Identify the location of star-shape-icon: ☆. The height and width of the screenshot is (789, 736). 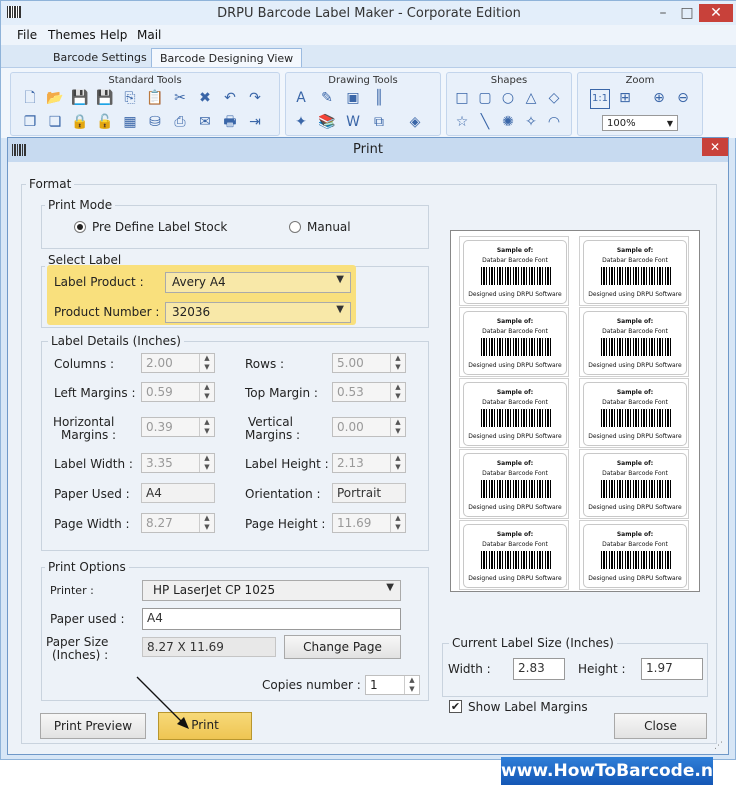
(462, 122).